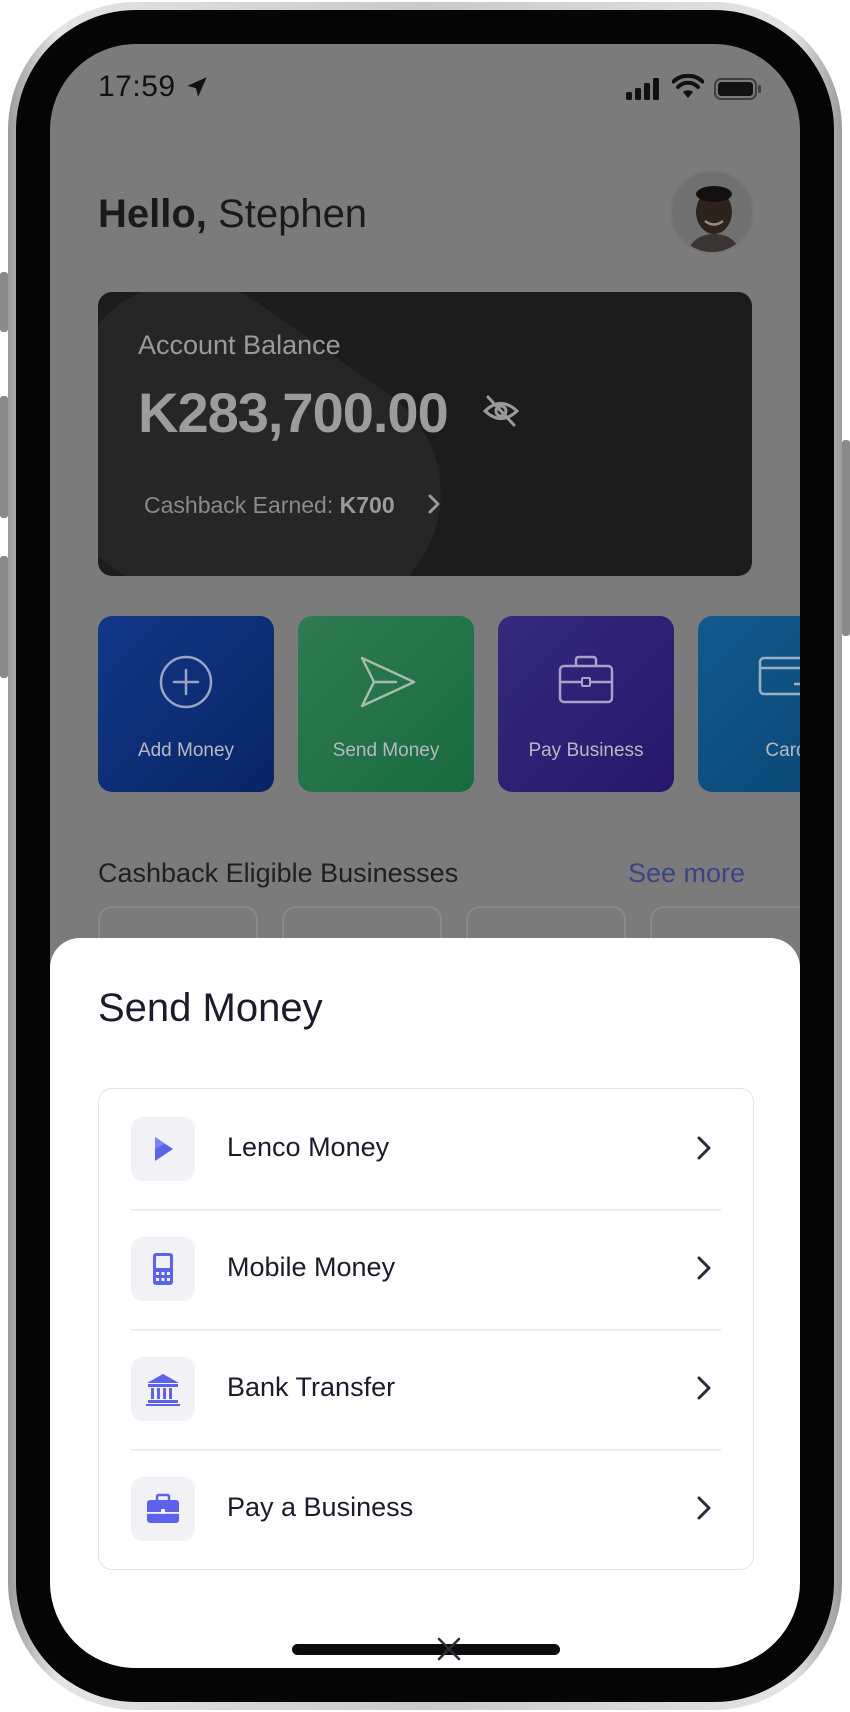 Image resolution: width=850 pixels, height=1712 pixels. Describe the element at coordinates (737, 89) in the screenshot. I see `battery-icon` at that location.